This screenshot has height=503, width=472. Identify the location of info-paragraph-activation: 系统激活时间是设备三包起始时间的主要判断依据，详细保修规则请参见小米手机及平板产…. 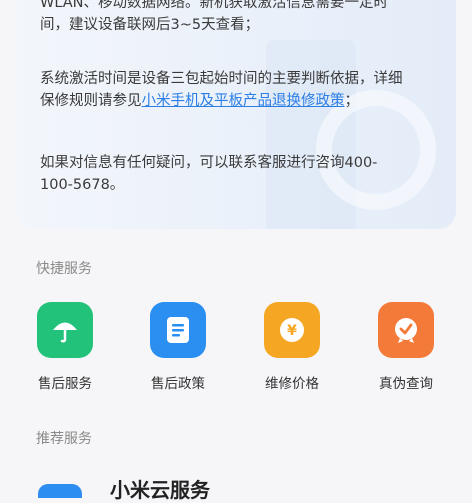
(221, 90).